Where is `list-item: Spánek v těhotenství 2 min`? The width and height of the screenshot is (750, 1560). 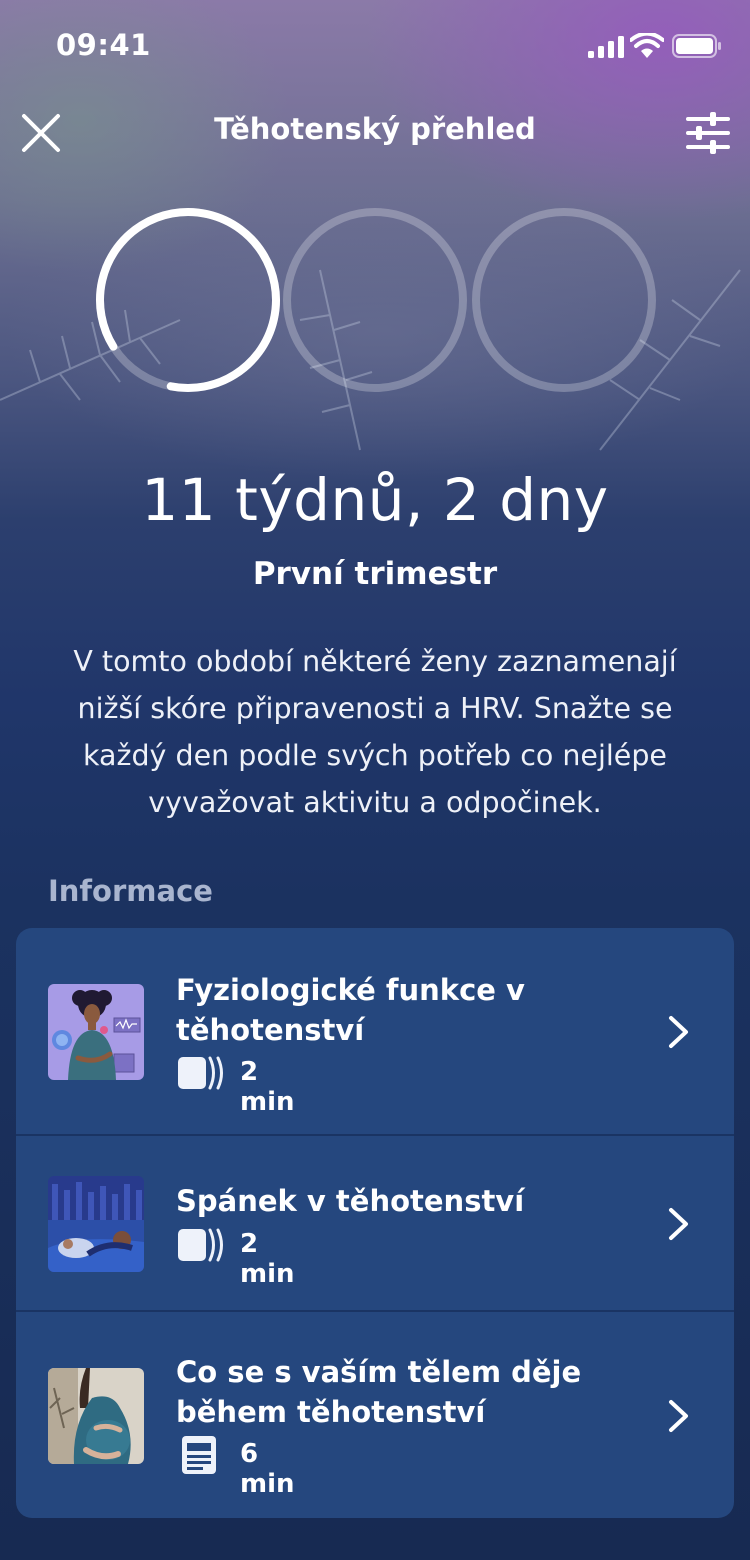
list-item: Spánek v těhotenství 2 min is located at coordinates (375, 1223).